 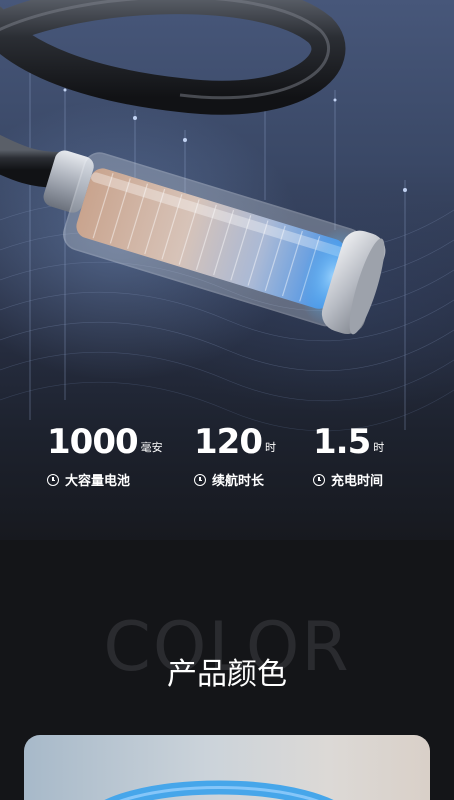 I want to click on stat-label: 大容量电池, so click(x=98, y=481).